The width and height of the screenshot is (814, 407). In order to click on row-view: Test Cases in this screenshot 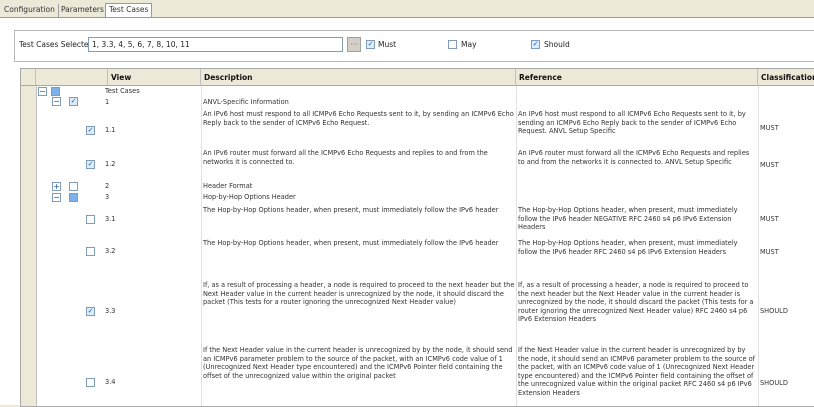, I will do `click(122, 91)`.